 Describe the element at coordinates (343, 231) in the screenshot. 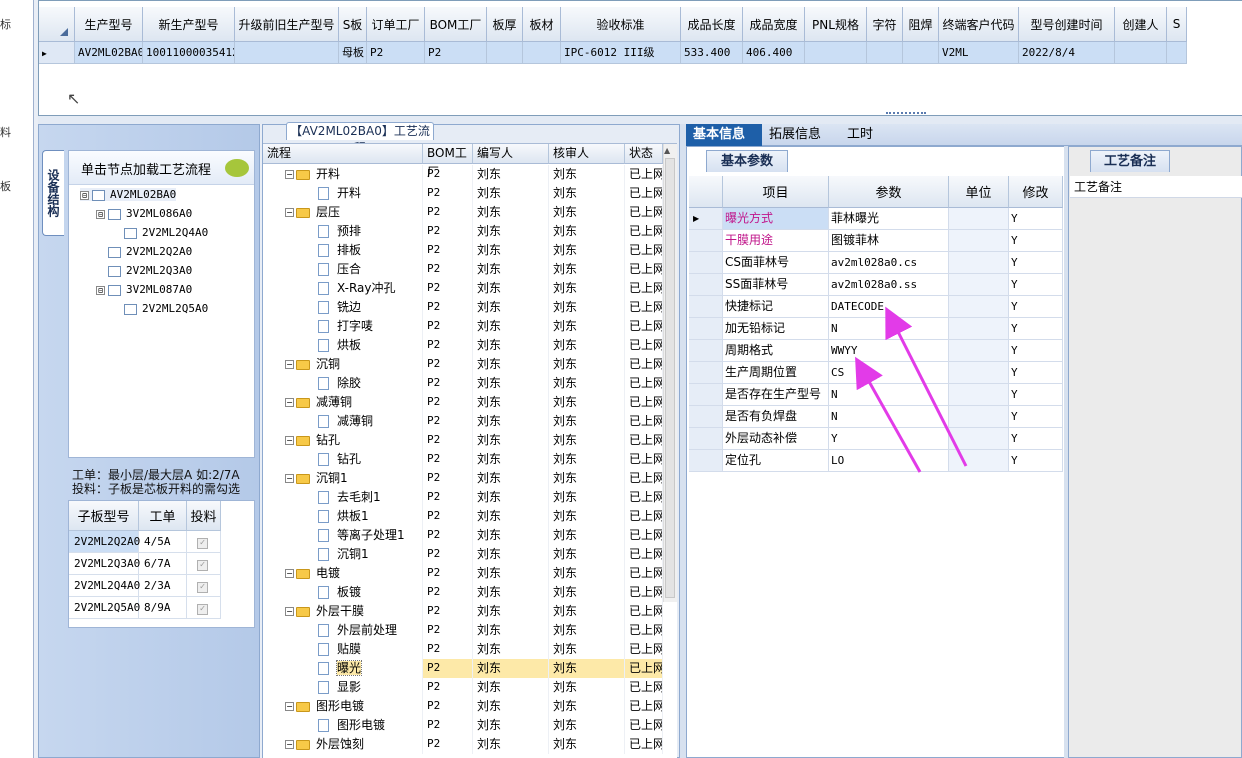

I see `flow-step-cell: 预排` at that location.